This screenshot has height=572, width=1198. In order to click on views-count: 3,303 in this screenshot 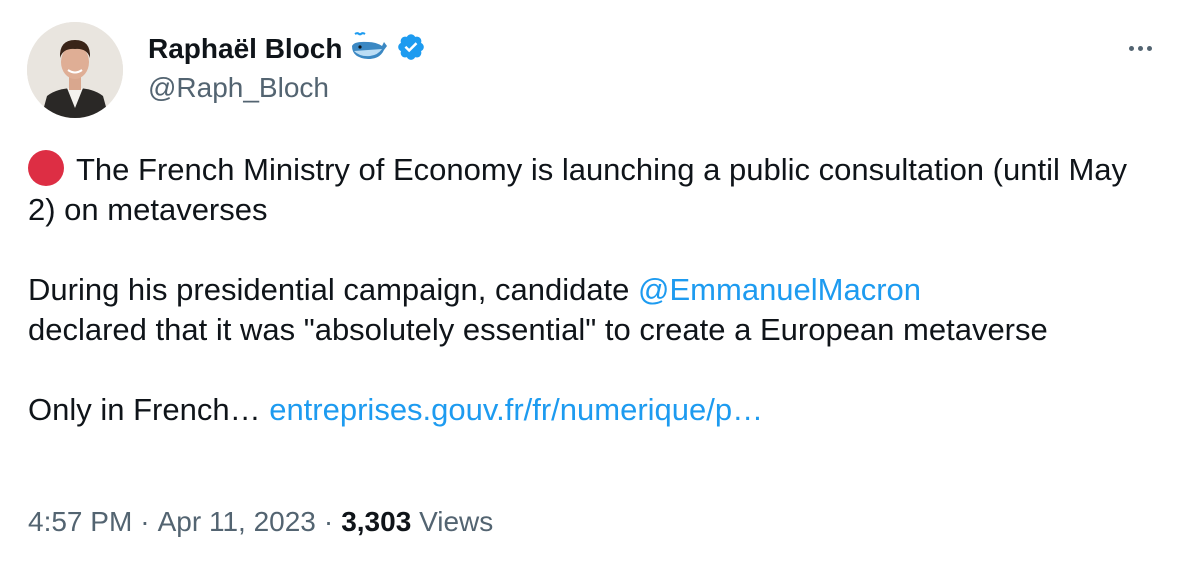, I will do `click(376, 521)`.